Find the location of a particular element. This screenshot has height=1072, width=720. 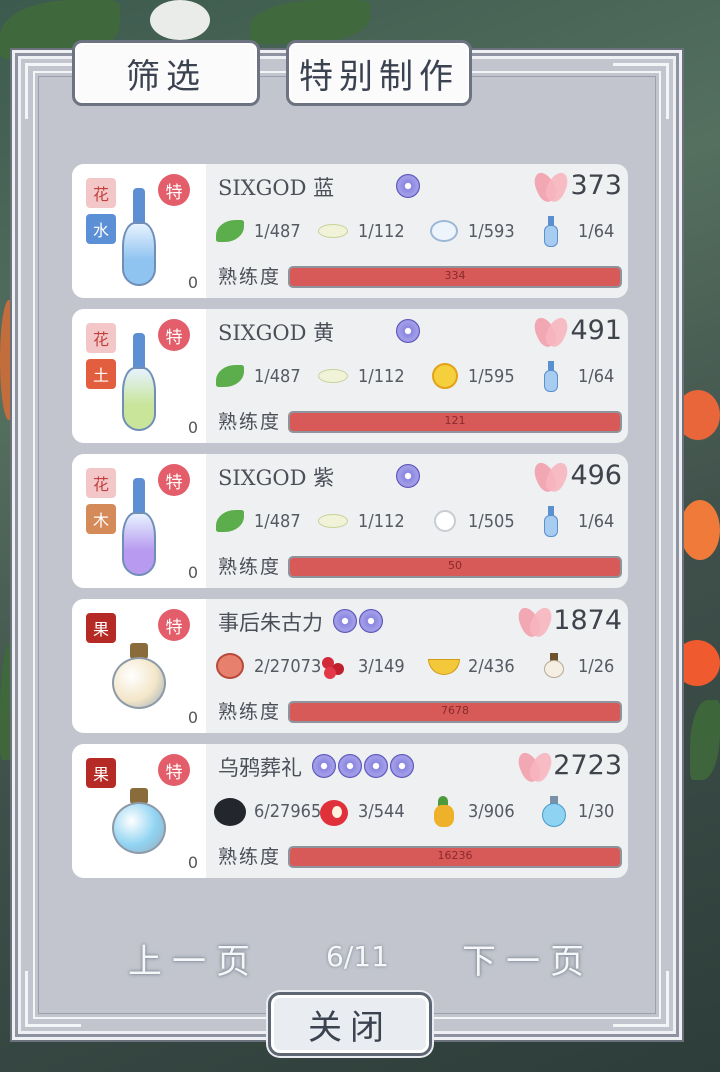

ingredient-list: 1/487 1/112 1/595 1/64 is located at coordinates (420, 376).